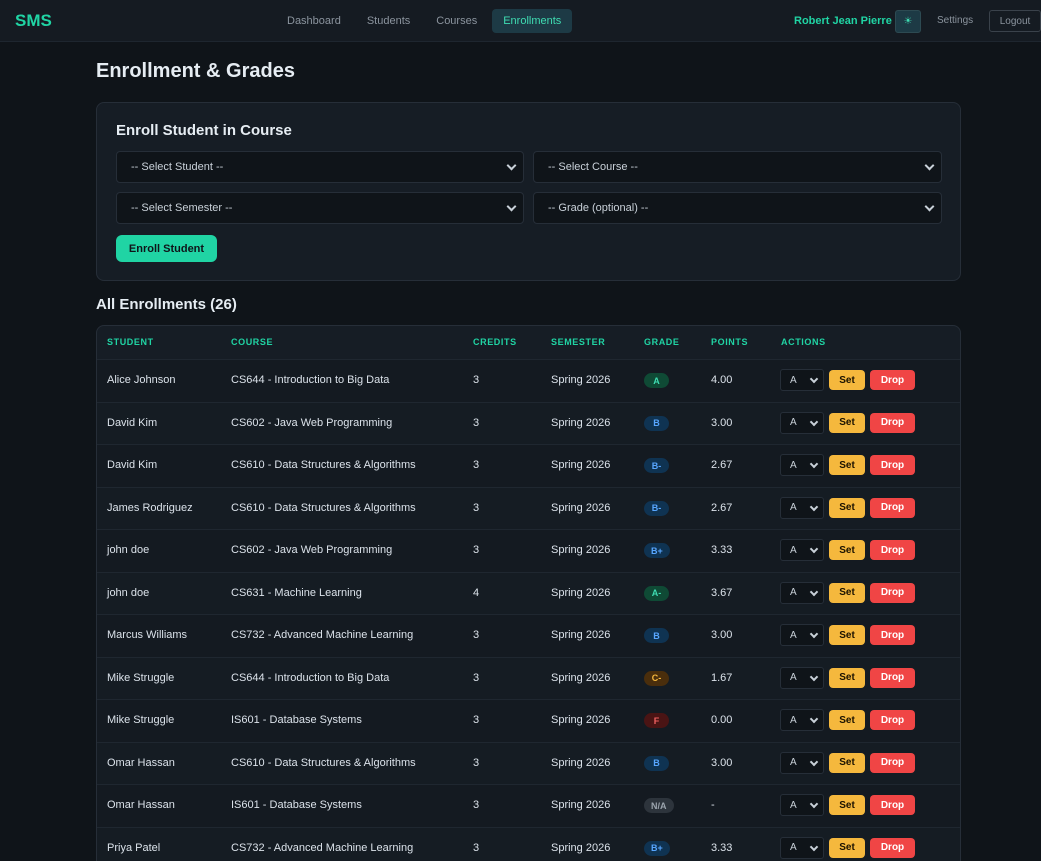 The width and height of the screenshot is (1041, 861). I want to click on enroll-student-button: Enroll Student, so click(166, 248).